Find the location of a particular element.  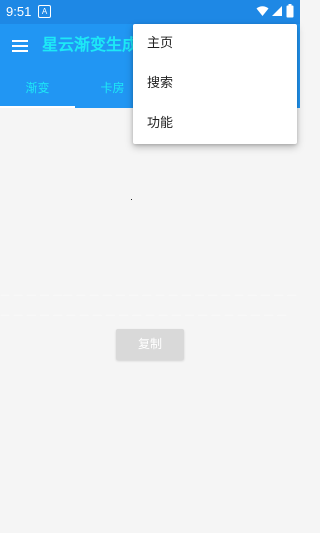

status-bar: 9:51 A is located at coordinates (150, 12).